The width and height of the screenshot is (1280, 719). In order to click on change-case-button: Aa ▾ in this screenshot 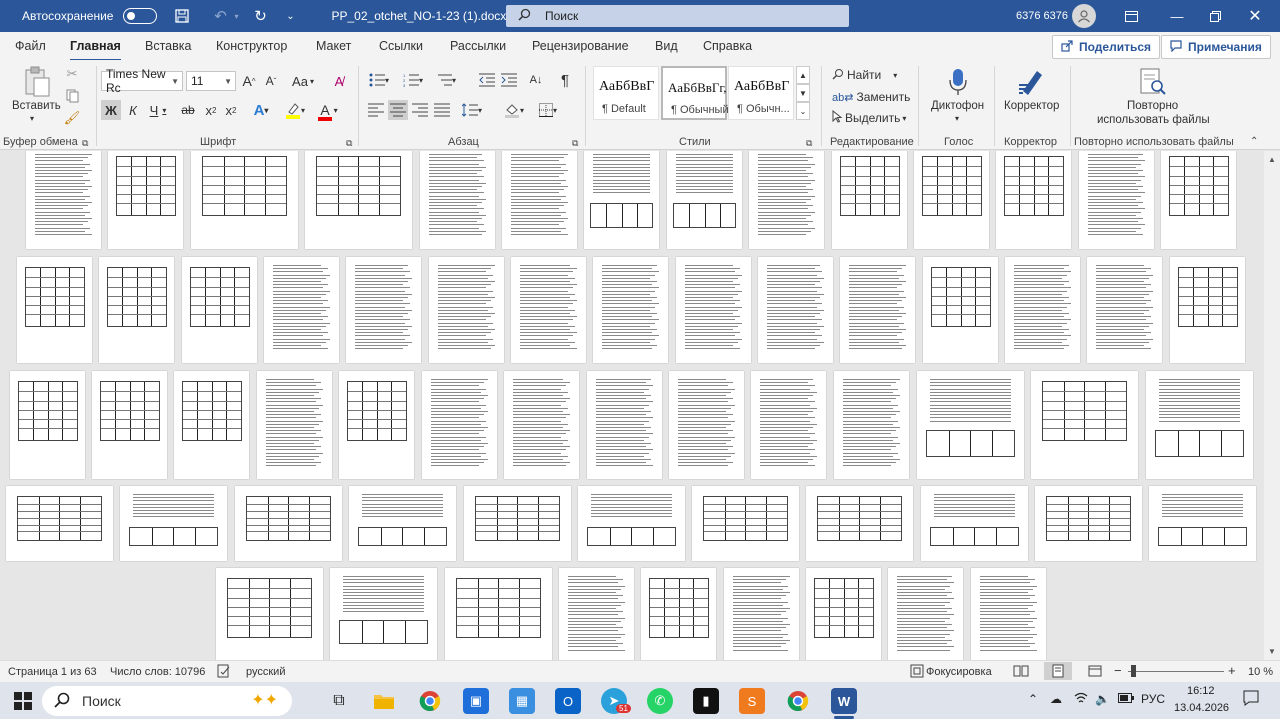, I will do `click(303, 81)`.